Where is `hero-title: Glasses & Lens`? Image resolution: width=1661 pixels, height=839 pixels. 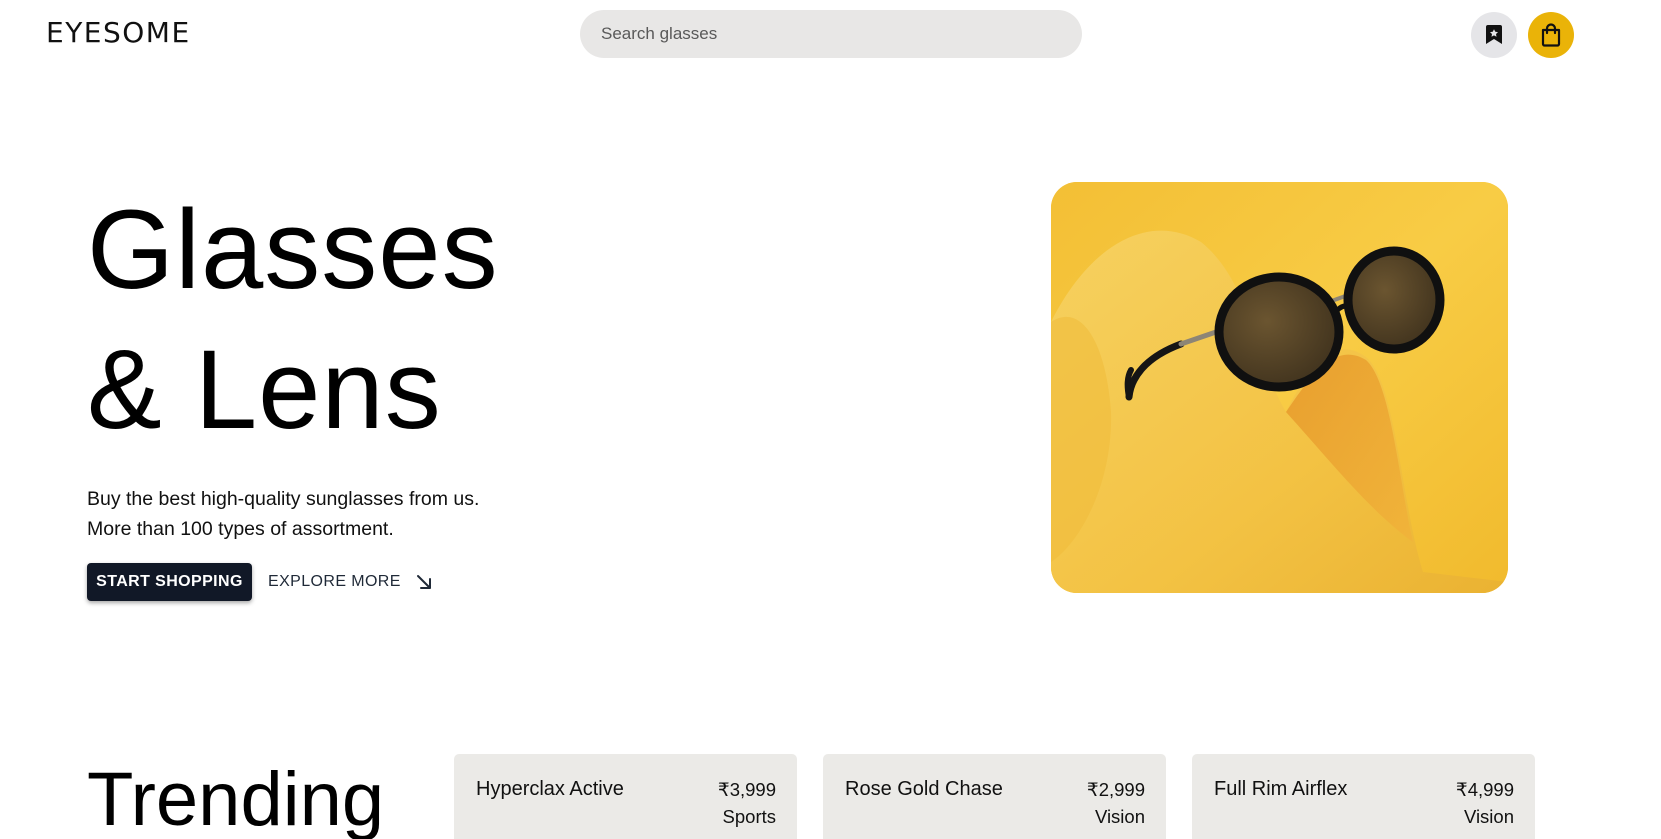 hero-title: Glasses & Lens is located at coordinates (293, 320).